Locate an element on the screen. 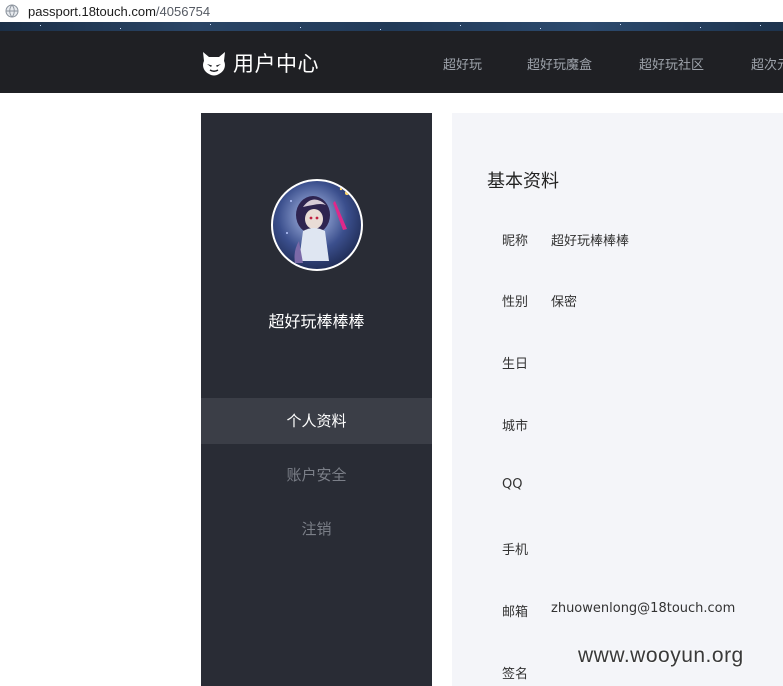 This screenshot has height=686, width=783. nav-links: 超好玩 超好玩魔盒 超好玩社区 超次元 is located at coordinates (391, 64).